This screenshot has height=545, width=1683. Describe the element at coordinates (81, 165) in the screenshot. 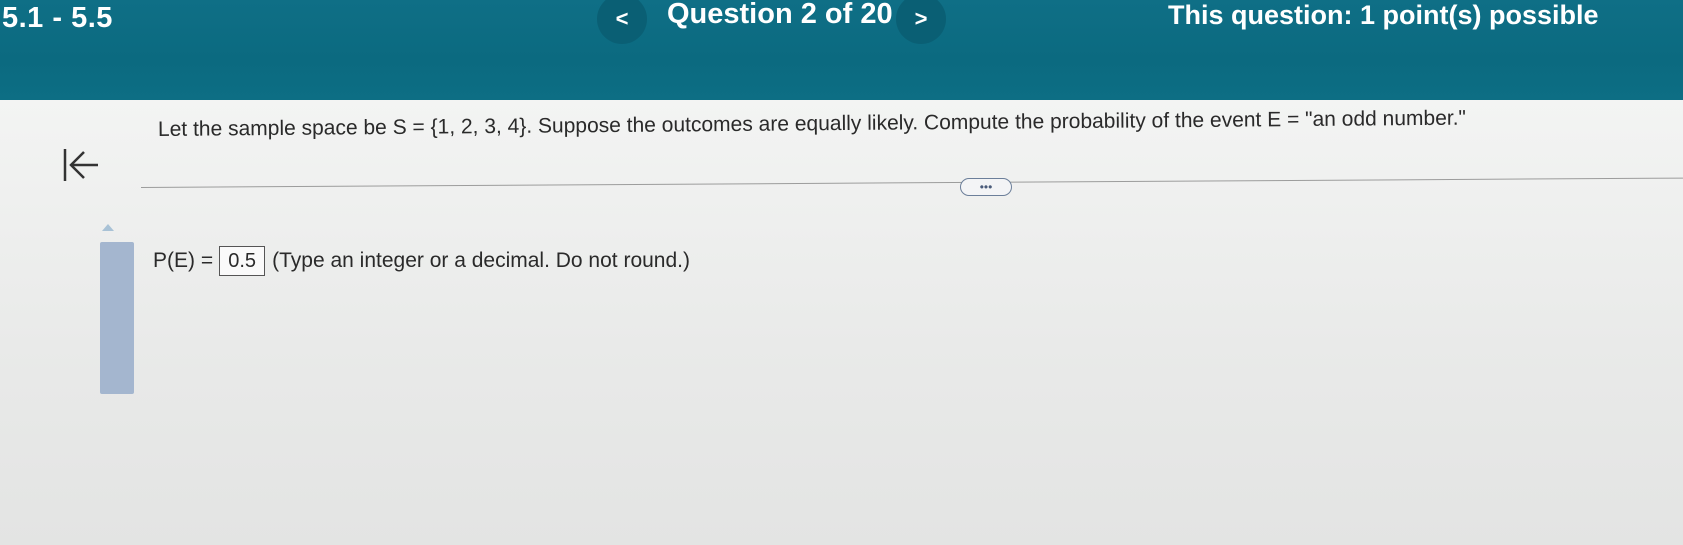

I see `back-to-start-icon` at that location.